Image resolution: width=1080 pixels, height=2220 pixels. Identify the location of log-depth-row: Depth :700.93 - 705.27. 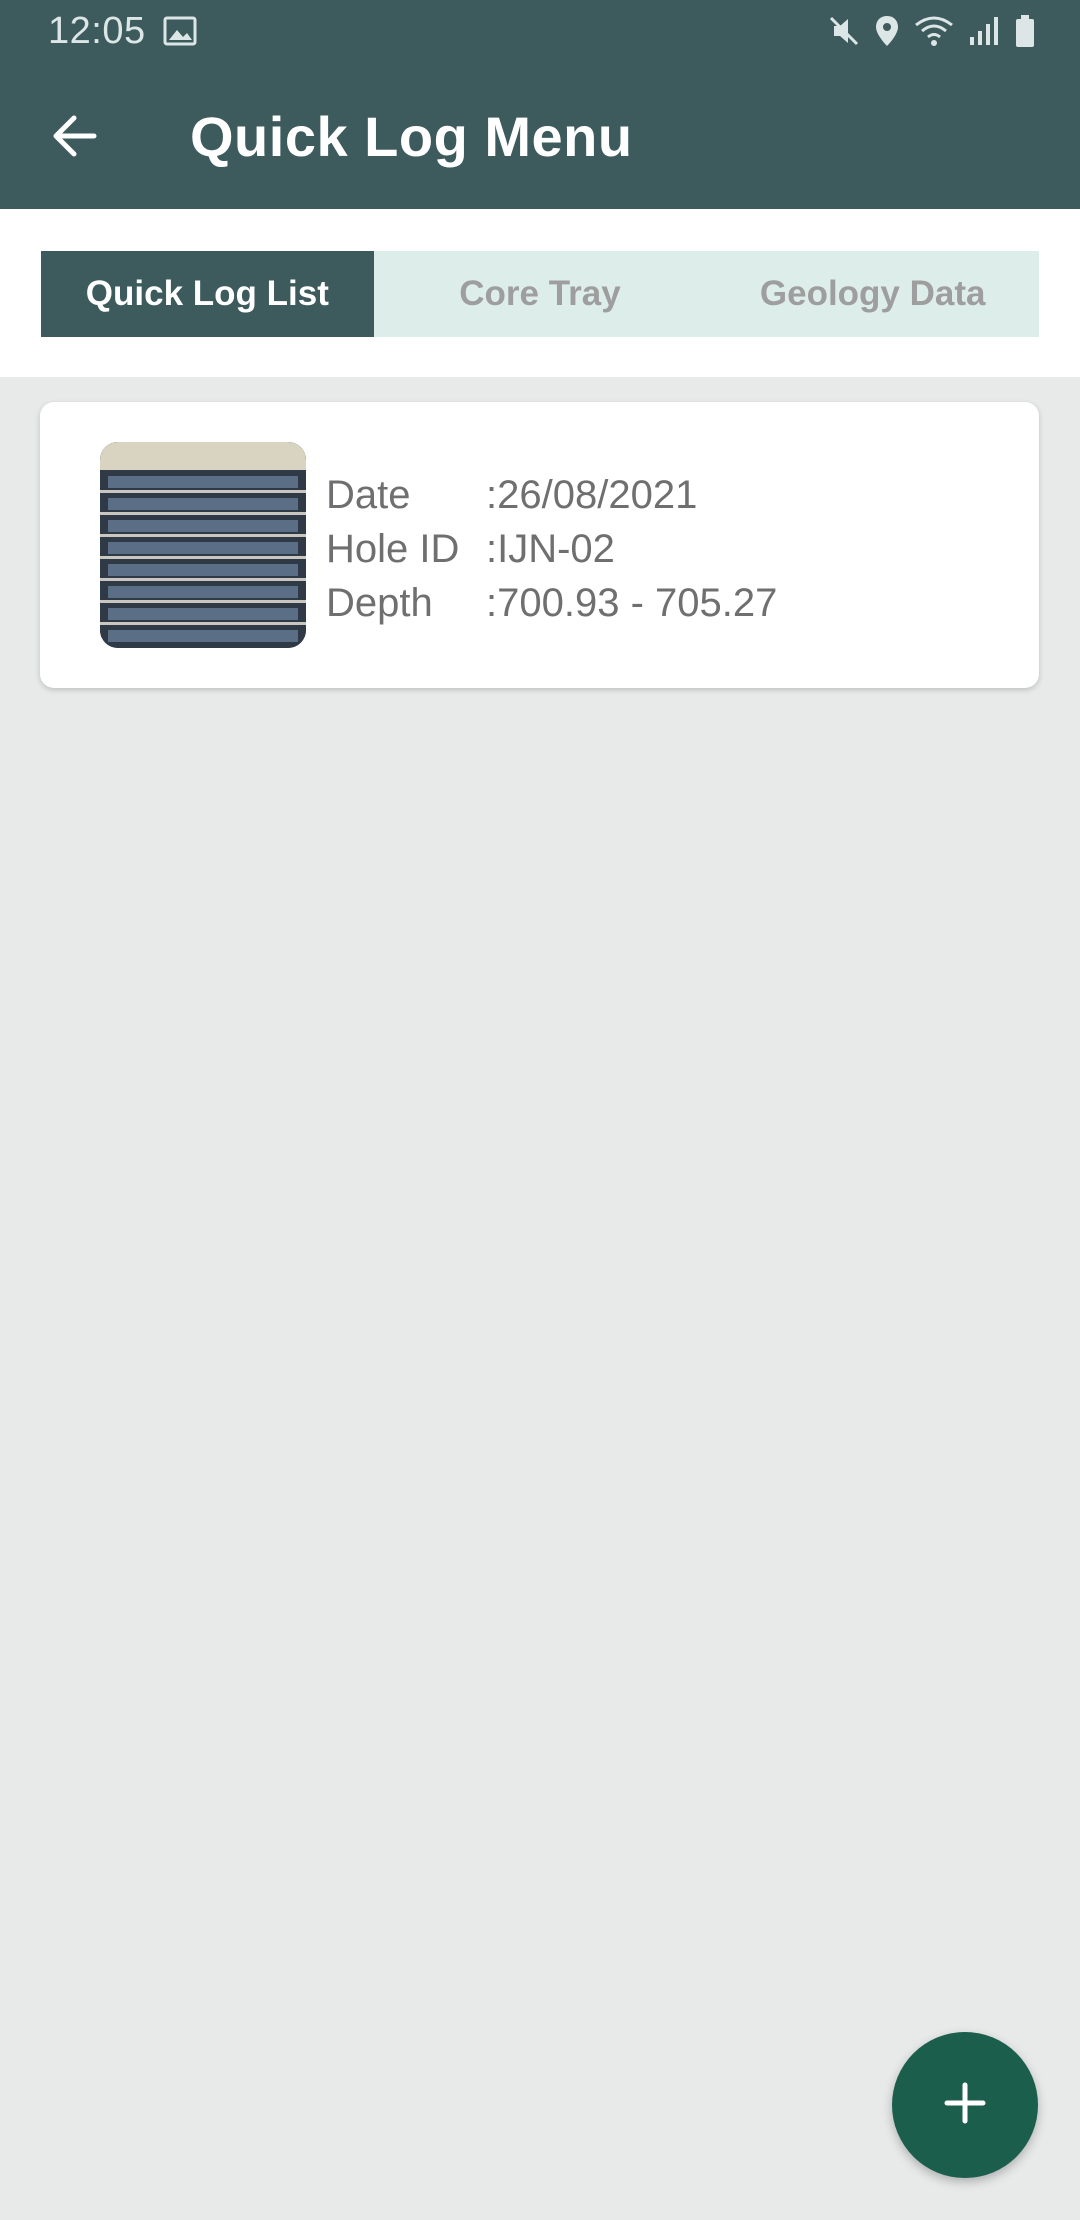
(551, 603).